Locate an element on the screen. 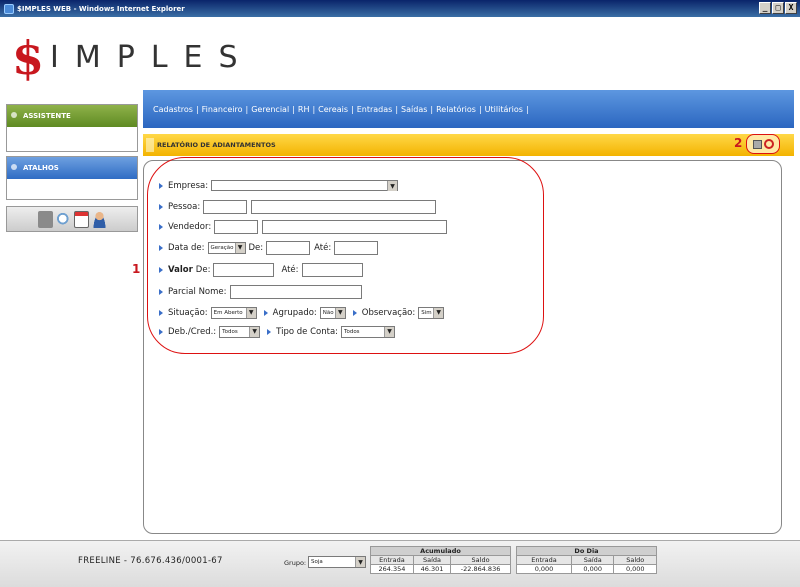 The width and height of the screenshot is (800, 587). atalhos-panel: ATALHOS is located at coordinates (72, 178).